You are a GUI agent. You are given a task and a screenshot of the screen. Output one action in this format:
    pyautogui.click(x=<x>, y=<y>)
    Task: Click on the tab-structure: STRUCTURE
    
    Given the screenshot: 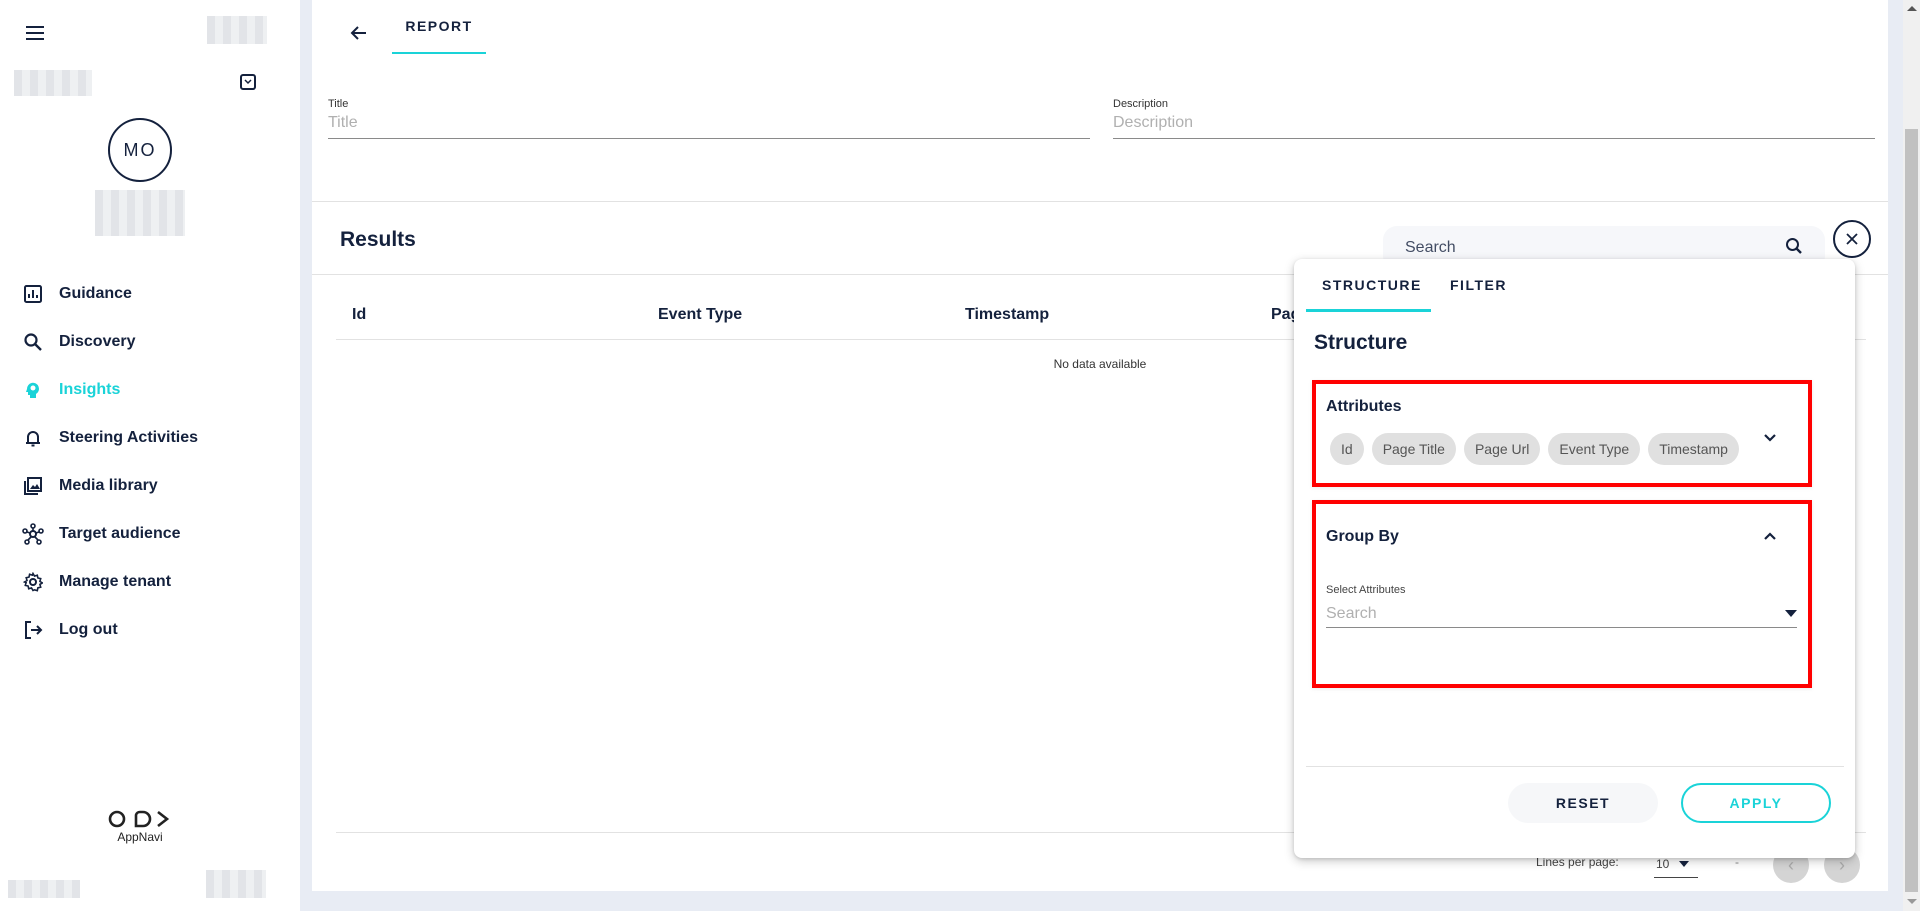 What is the action you would take?
    pyautogui.click(x=1368, y=294)
    